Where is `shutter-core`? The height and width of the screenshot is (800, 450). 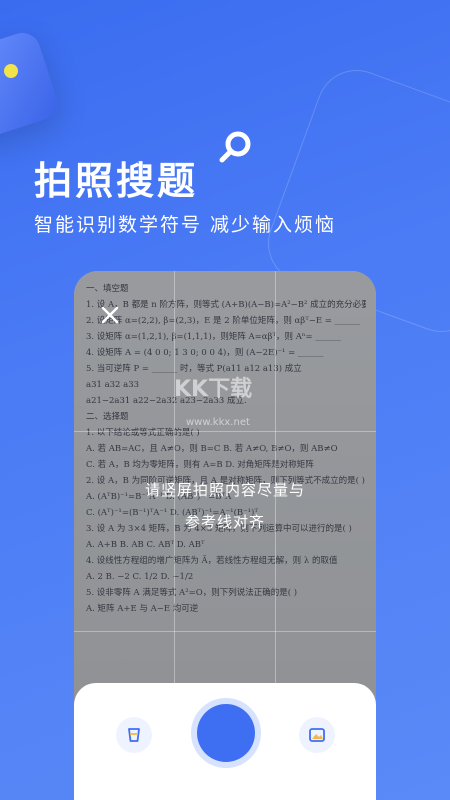
shutter-core is located at coordinates (226, 733).